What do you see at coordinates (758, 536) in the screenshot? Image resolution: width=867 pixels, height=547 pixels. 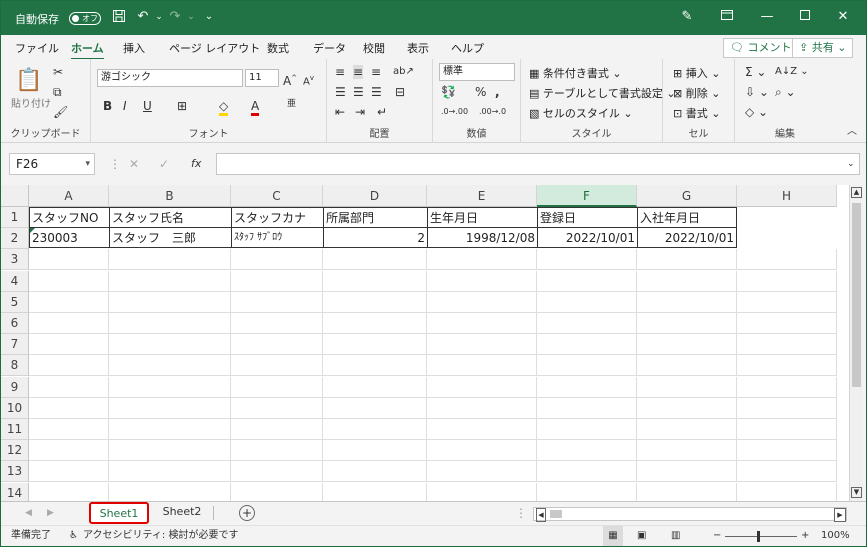 I see `zoom-slider-thumb` at bounding box center [758, 536].